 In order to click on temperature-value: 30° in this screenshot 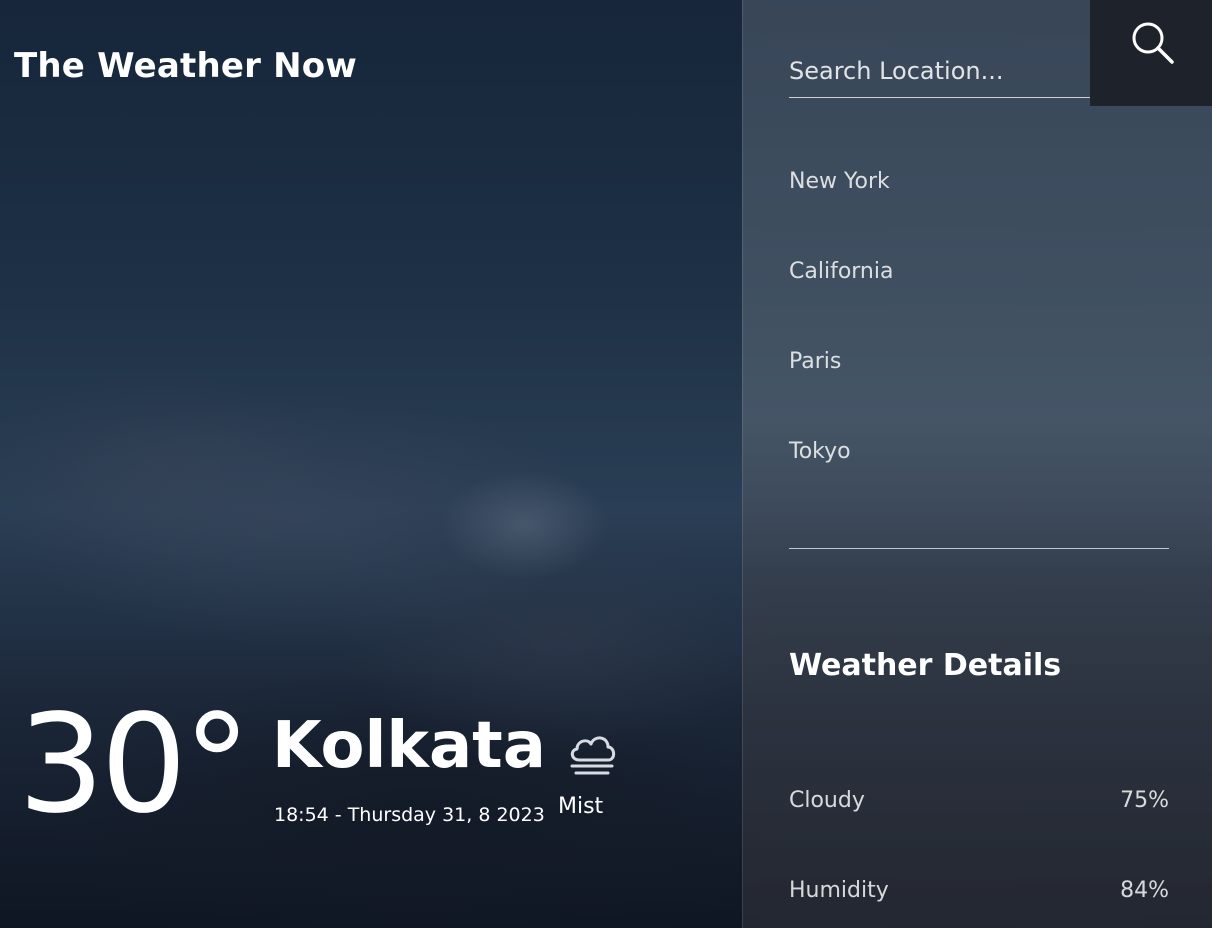, I will do `click(134, 765)`.